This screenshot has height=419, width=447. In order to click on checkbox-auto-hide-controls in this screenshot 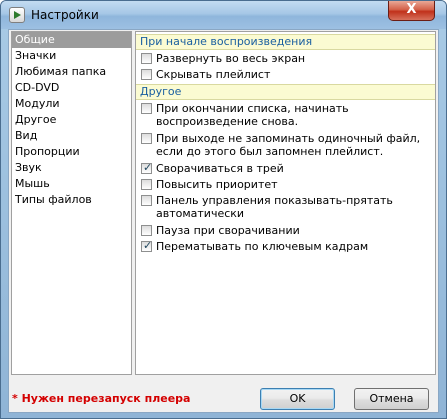, I will do `click(146, 200)`.